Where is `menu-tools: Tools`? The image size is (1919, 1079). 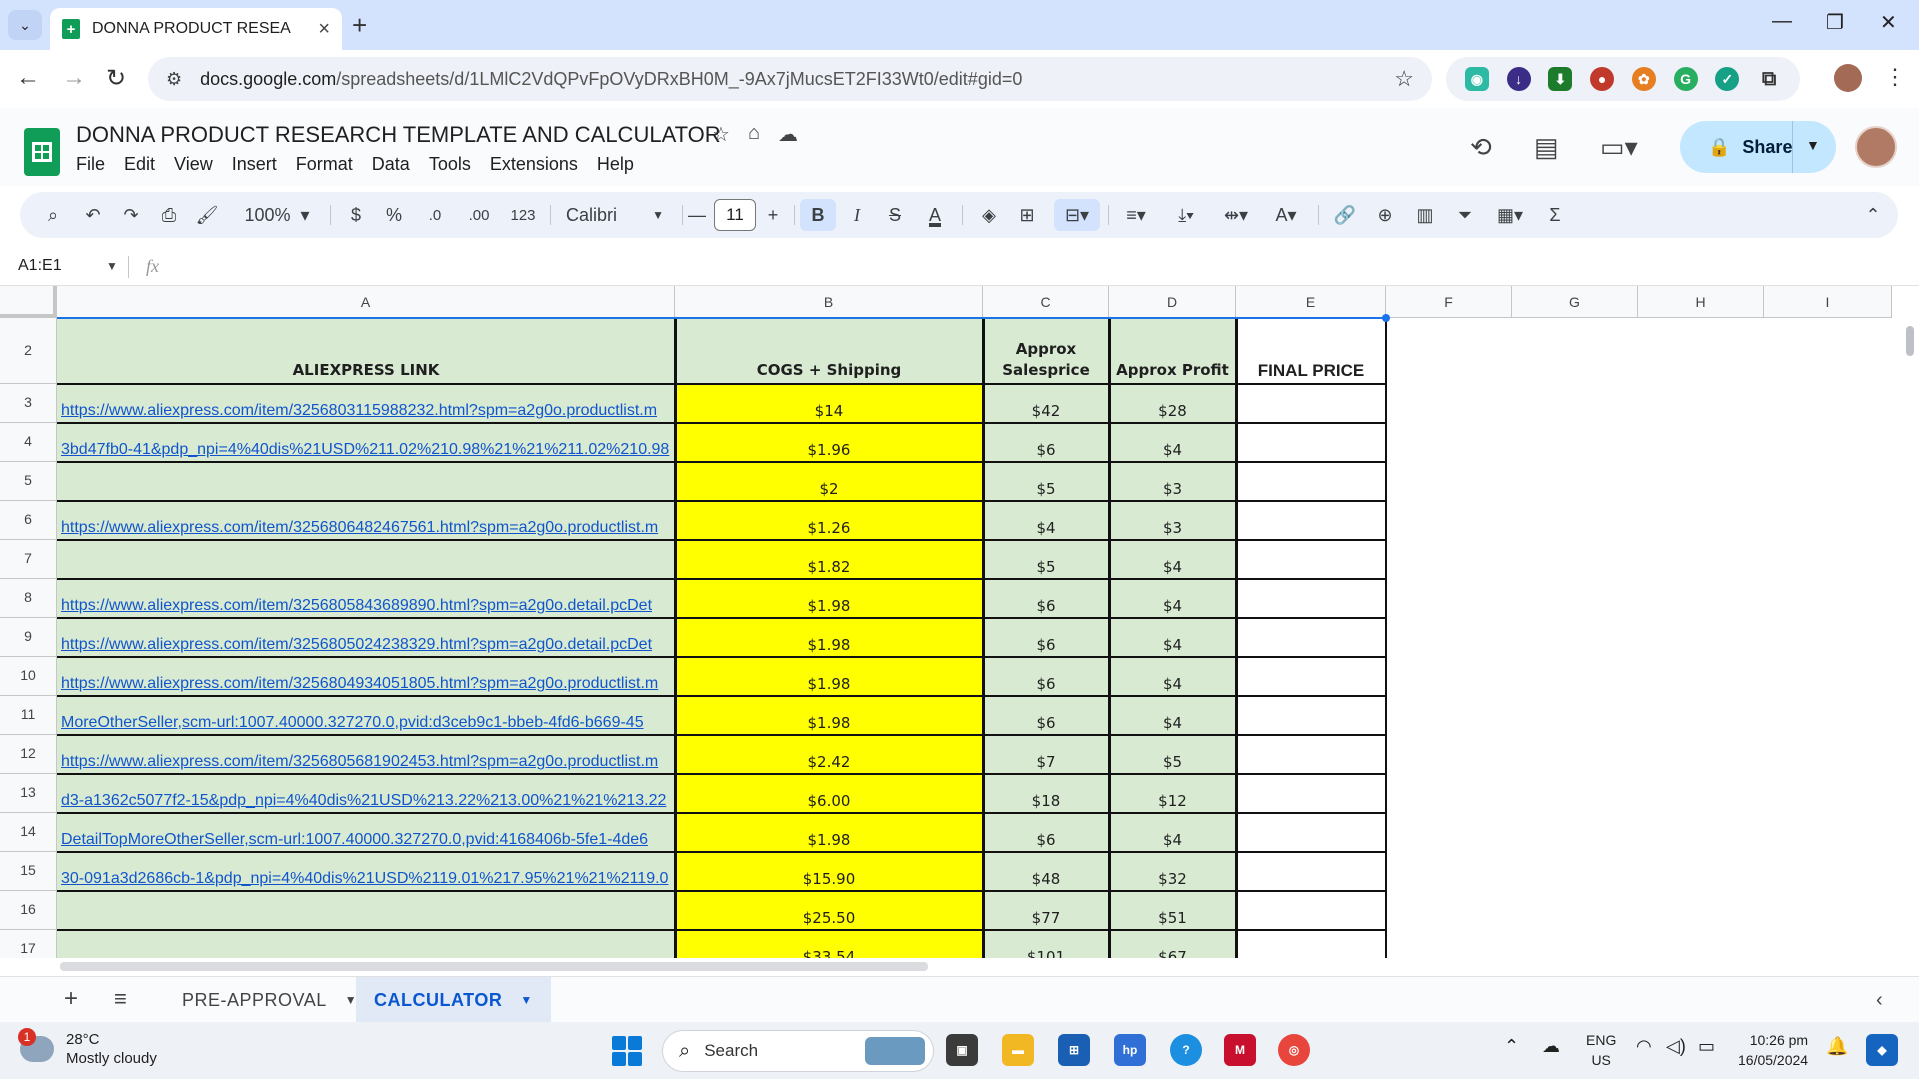
menu-tools: Tools is located at coordinates (450, 164).